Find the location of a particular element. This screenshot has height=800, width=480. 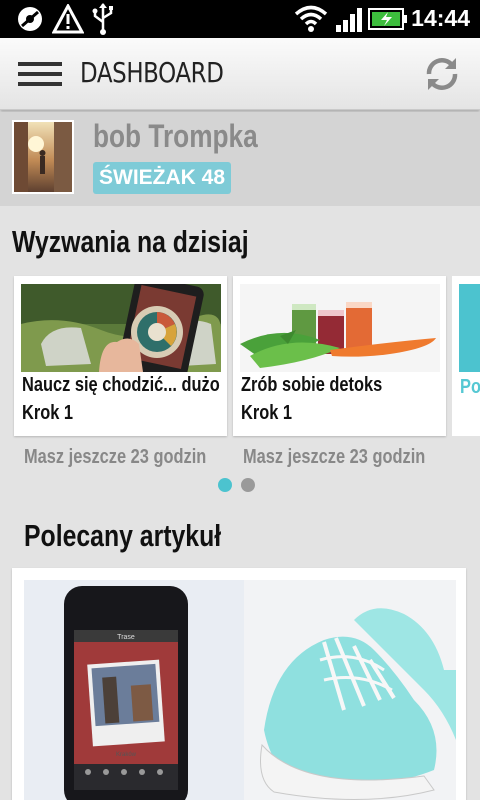

challenge-title: Zrób sobie detoks is located at coordinates (312, 385).